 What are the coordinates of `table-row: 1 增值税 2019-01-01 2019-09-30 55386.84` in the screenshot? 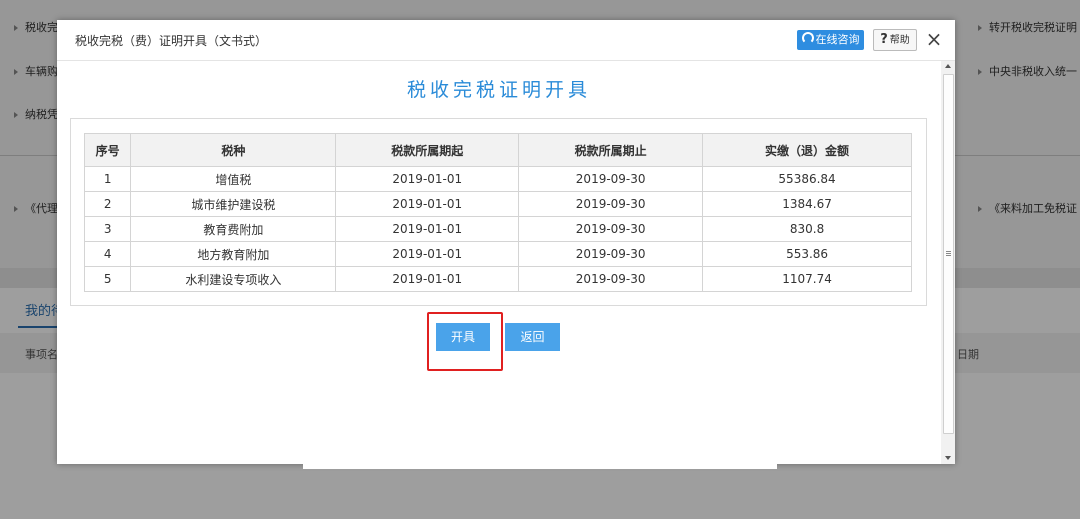 It's located at (497, 179).